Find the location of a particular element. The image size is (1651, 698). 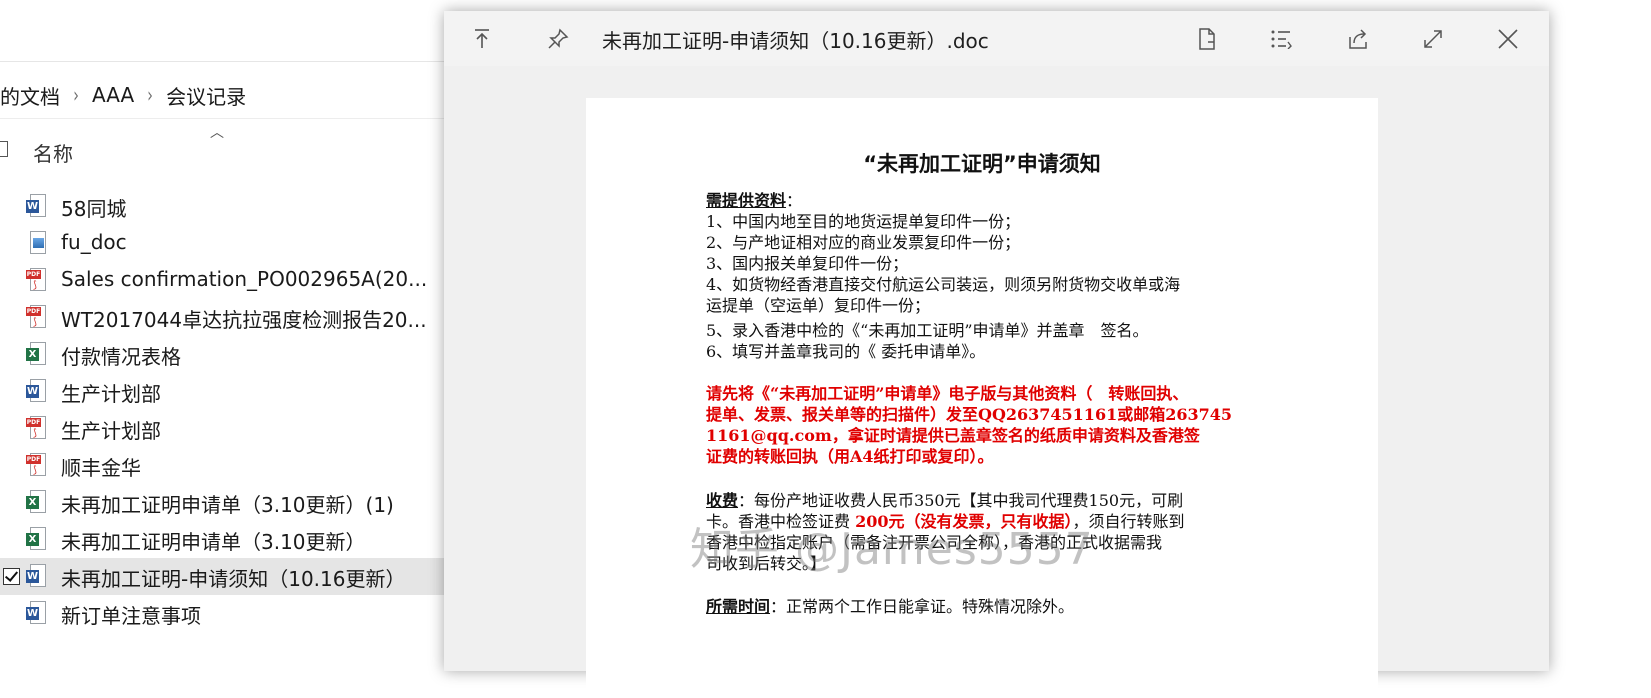

file-name: 未再加工证明申请单（3.10更新）(1) is located at coordinates (227, 505).